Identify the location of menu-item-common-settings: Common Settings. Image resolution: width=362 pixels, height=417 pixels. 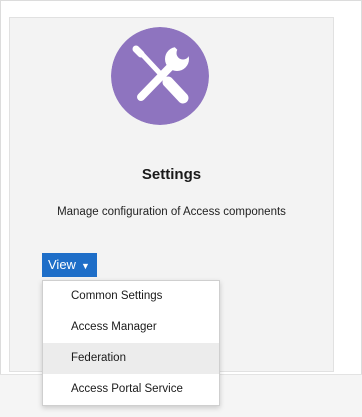
(131, 296).